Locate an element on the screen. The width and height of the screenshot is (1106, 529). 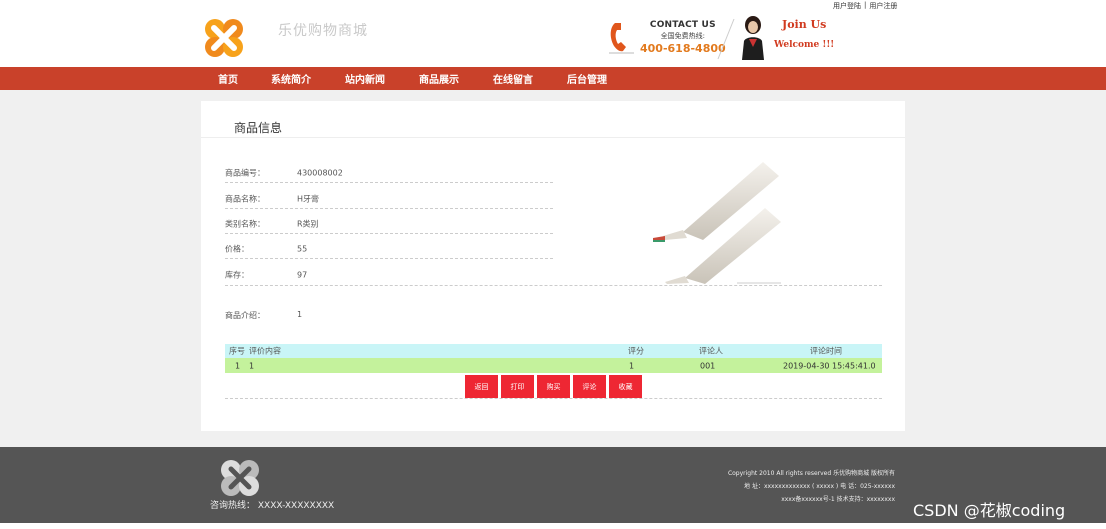
action-buttons: 返回 打印 购买 评论 收藏 is located at coordinates (553, 386).